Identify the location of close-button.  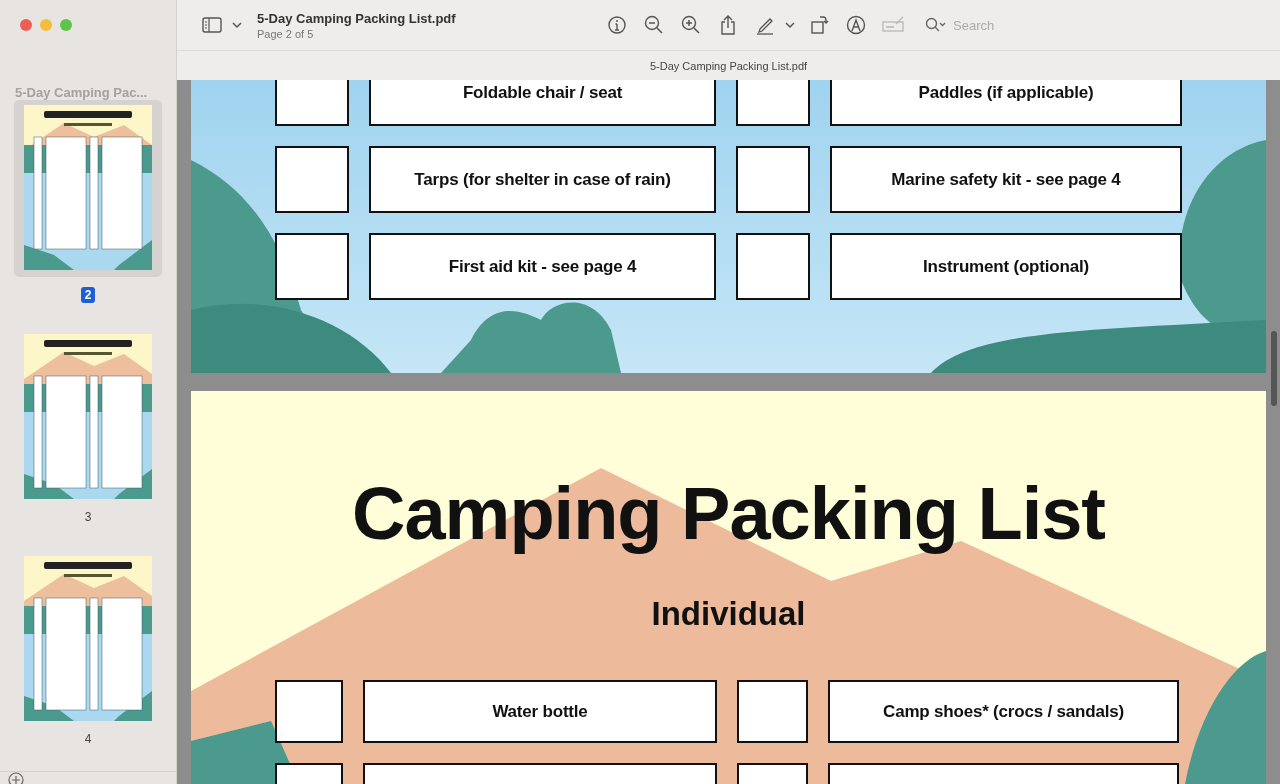
(26, 25).